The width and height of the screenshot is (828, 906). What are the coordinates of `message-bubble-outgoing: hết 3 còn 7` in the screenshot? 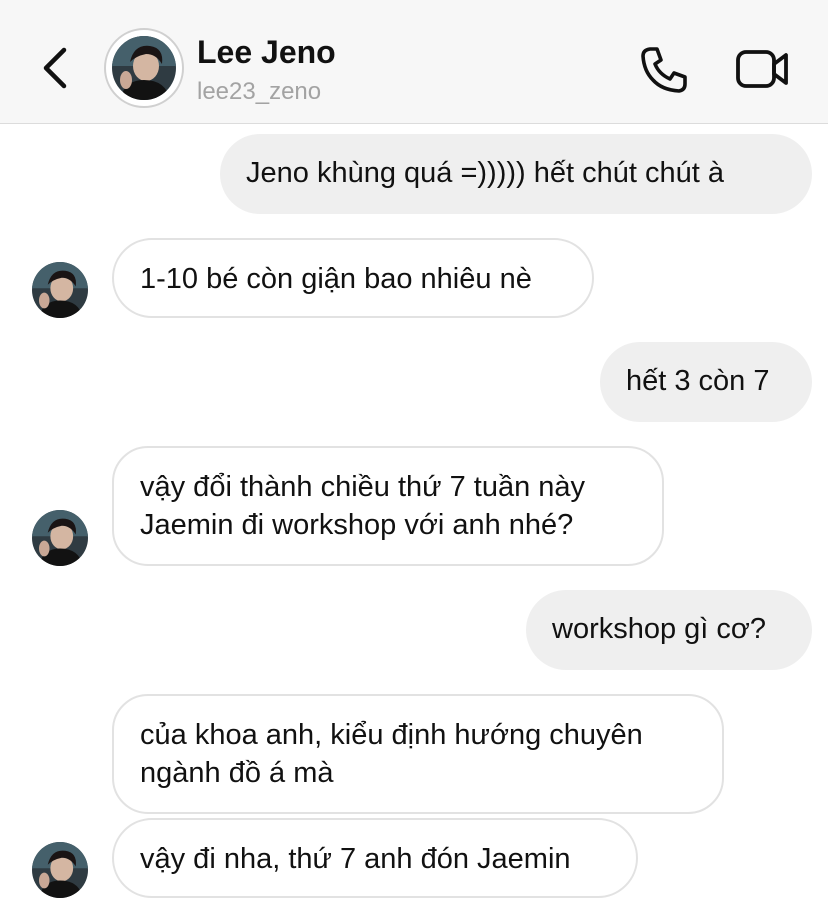 It's located at (706, 382).